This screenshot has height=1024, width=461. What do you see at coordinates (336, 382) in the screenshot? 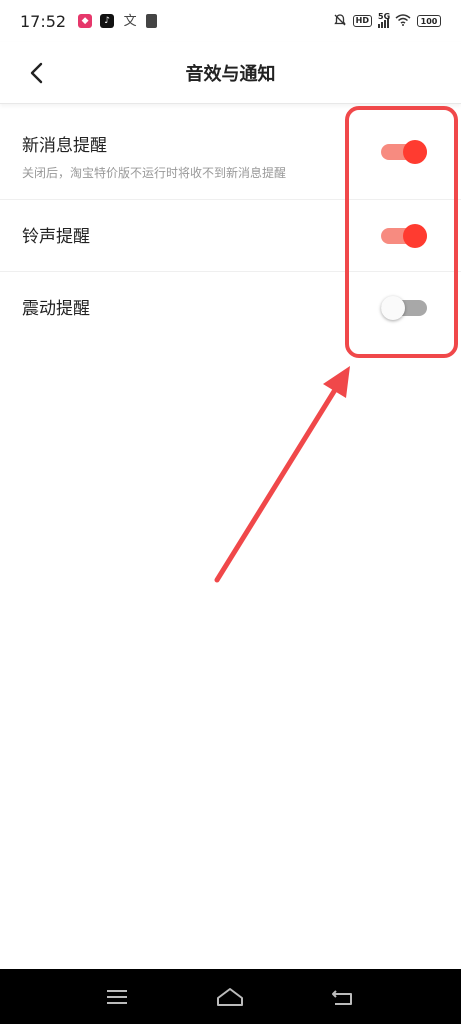
I see `annotation-arrow-head` at bounding box center [336, 382].